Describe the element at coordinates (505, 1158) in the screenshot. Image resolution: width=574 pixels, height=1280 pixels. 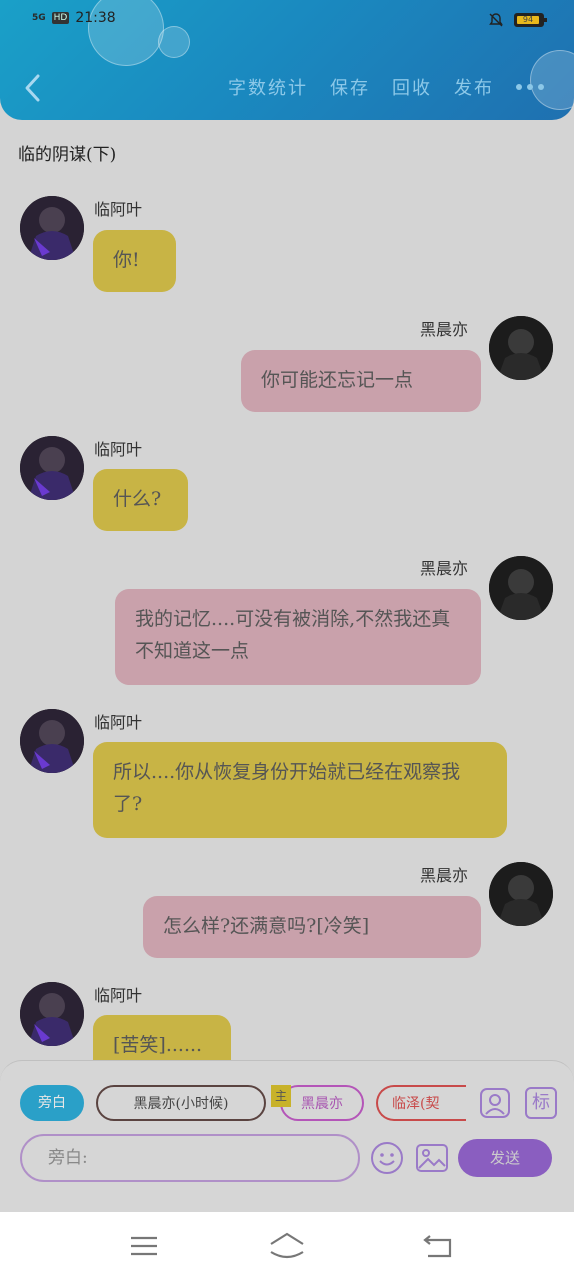
I see `send-button: 发送` at that location.